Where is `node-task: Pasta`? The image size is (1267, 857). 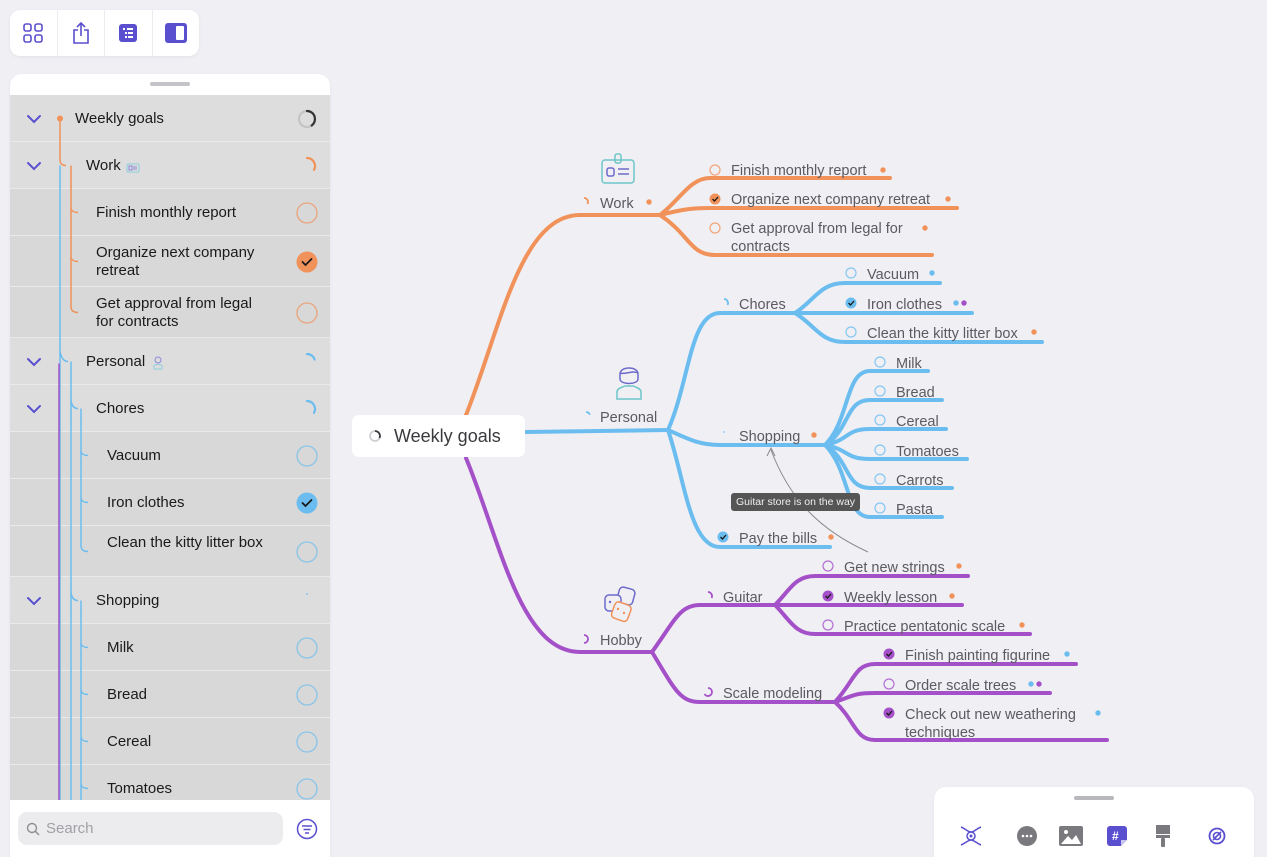 node-task: Pasta is located at coordinates (915, 510).